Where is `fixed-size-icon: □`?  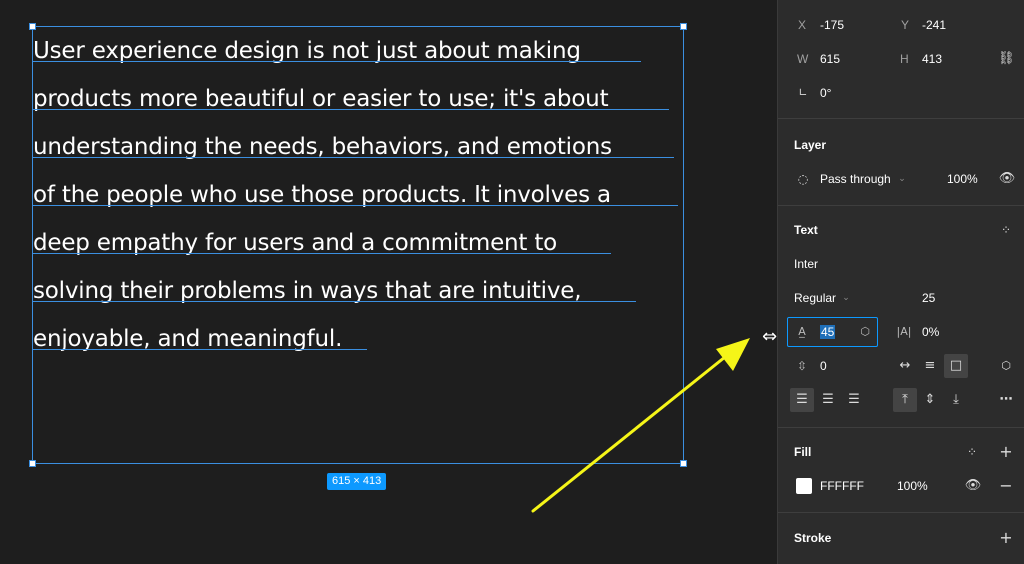
fixed-size-icon: □ is located at coordinates (956, 365).